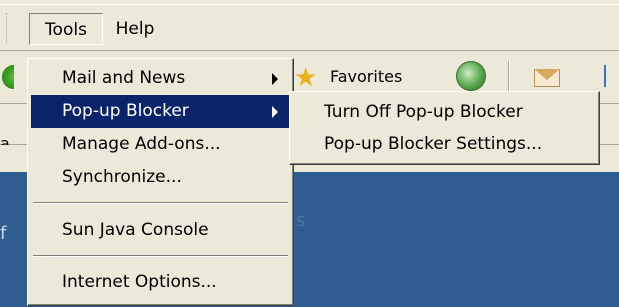 This screenshot has height=307, width=619. Describe the element at coordinates (135, 29) in the screenshot. I see `menu-help: Help` at that location.